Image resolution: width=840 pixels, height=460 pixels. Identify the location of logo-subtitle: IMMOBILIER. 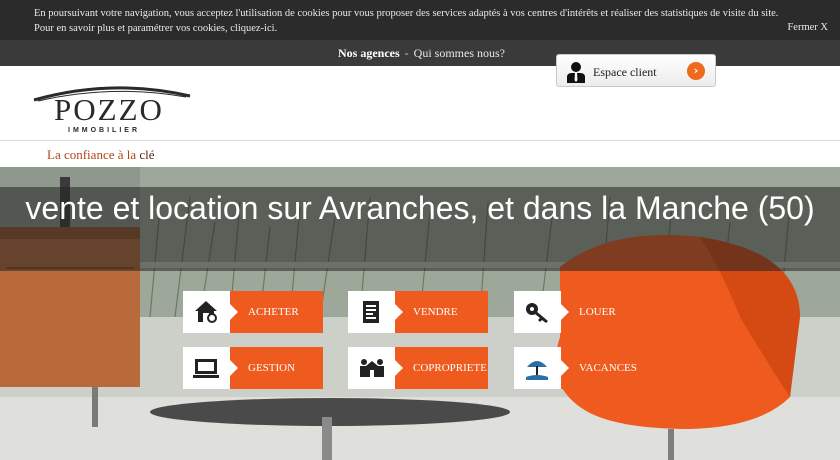
(104, 130).